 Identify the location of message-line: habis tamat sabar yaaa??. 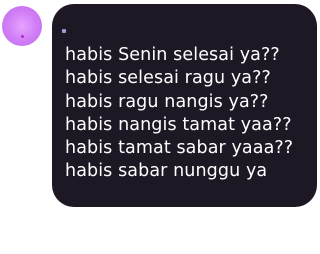
(179, 148).